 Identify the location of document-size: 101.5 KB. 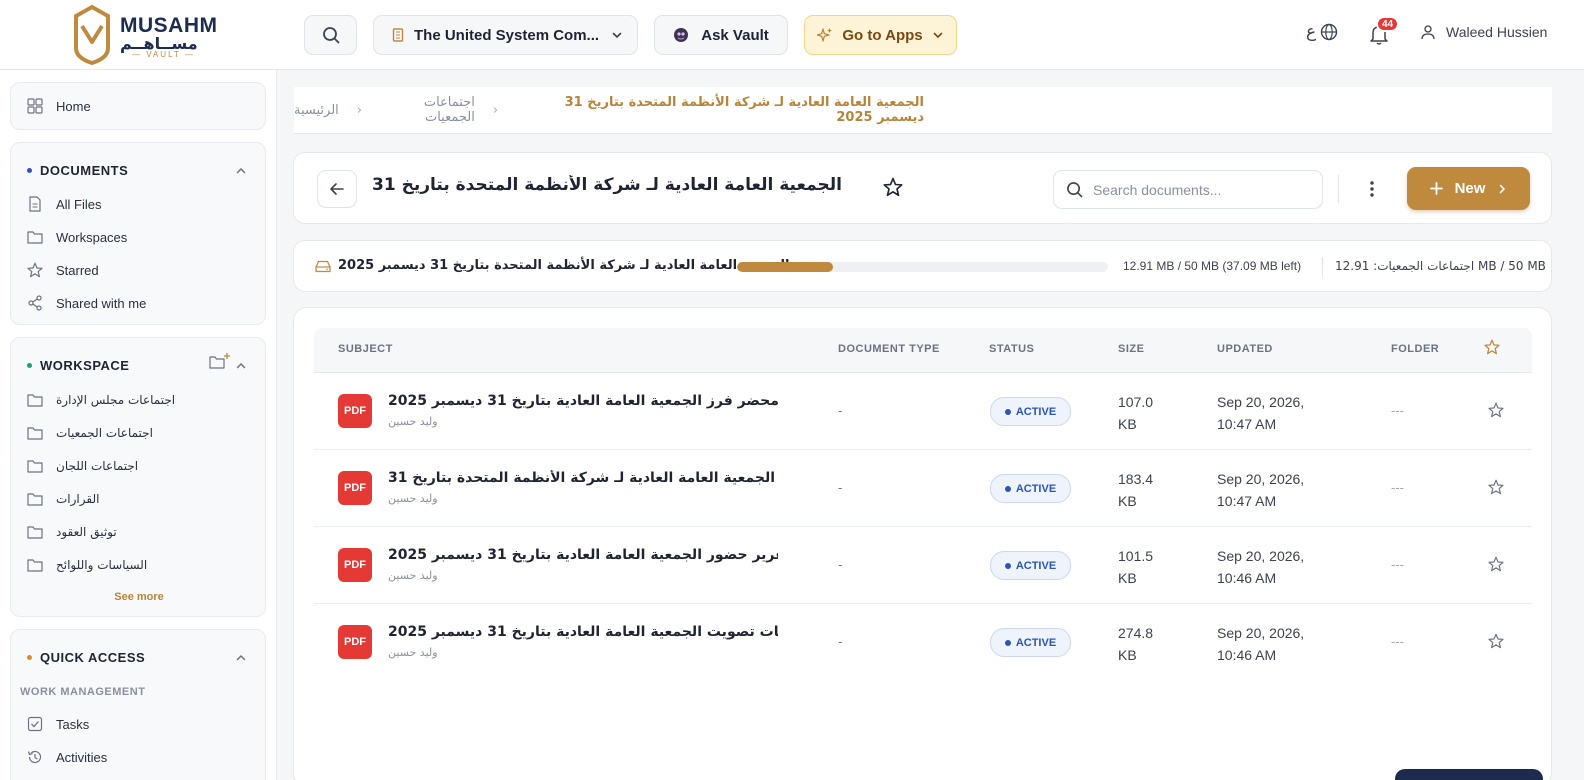
(1148, 567).